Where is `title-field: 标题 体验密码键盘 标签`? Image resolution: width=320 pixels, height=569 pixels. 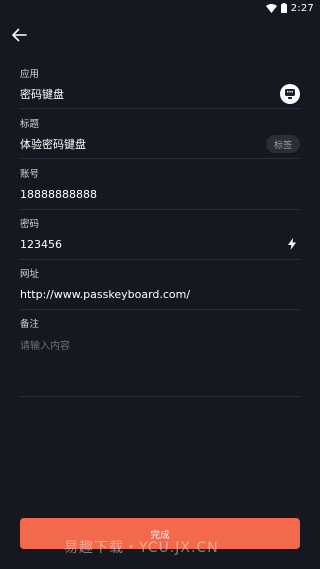
title-field: 标题 体验密码键盘 标签 is located at coordinates (160, 137).